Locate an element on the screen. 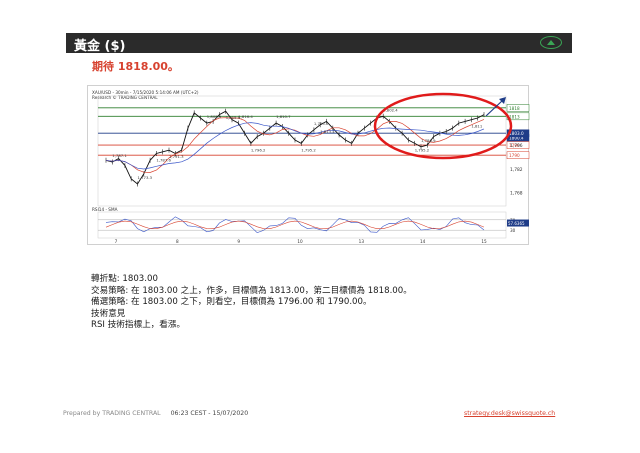  price-annotation: 1,816.4 is located at coordinates (245, 116).